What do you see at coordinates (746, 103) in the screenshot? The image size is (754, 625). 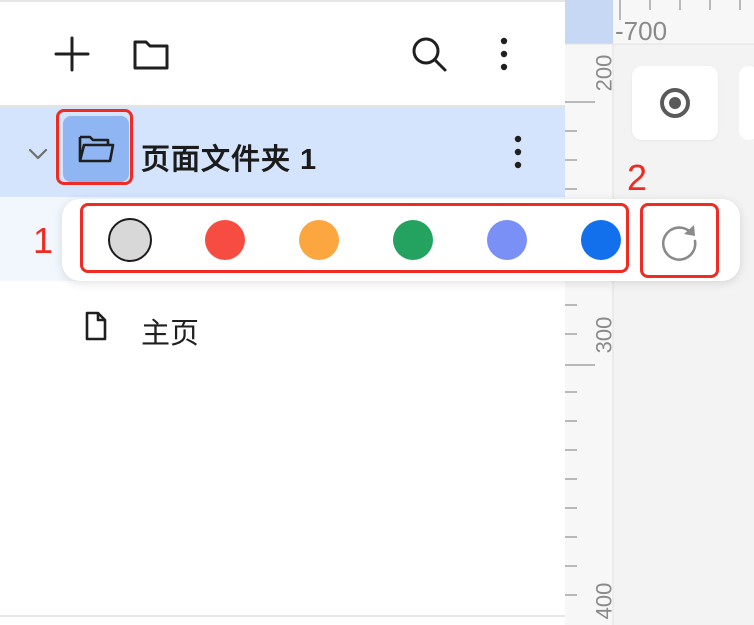 I see `canvas-card-edge` at bounding box center [746, 103].